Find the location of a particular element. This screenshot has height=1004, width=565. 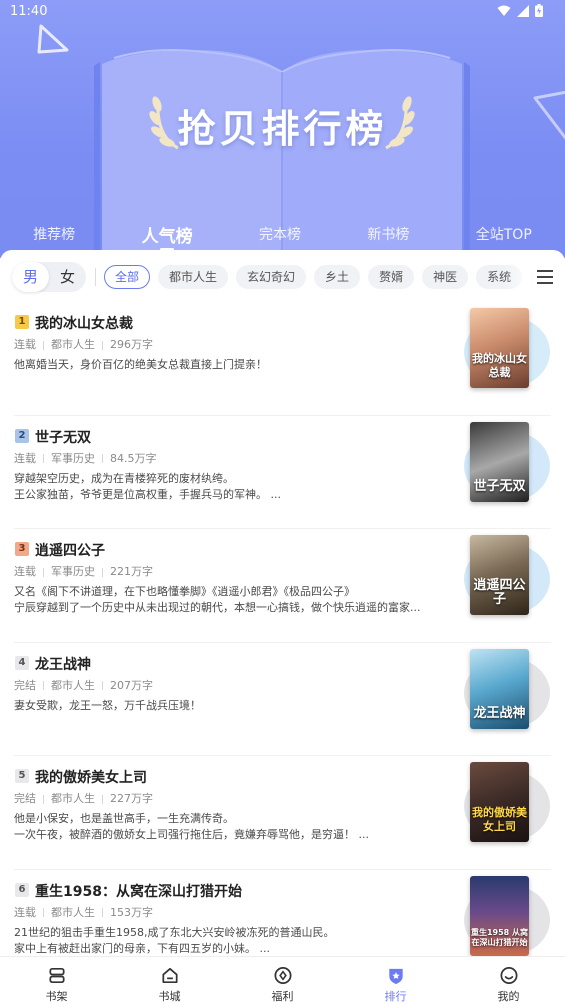

gender-toggle: 男 女 is located at coordinates (49, 277).